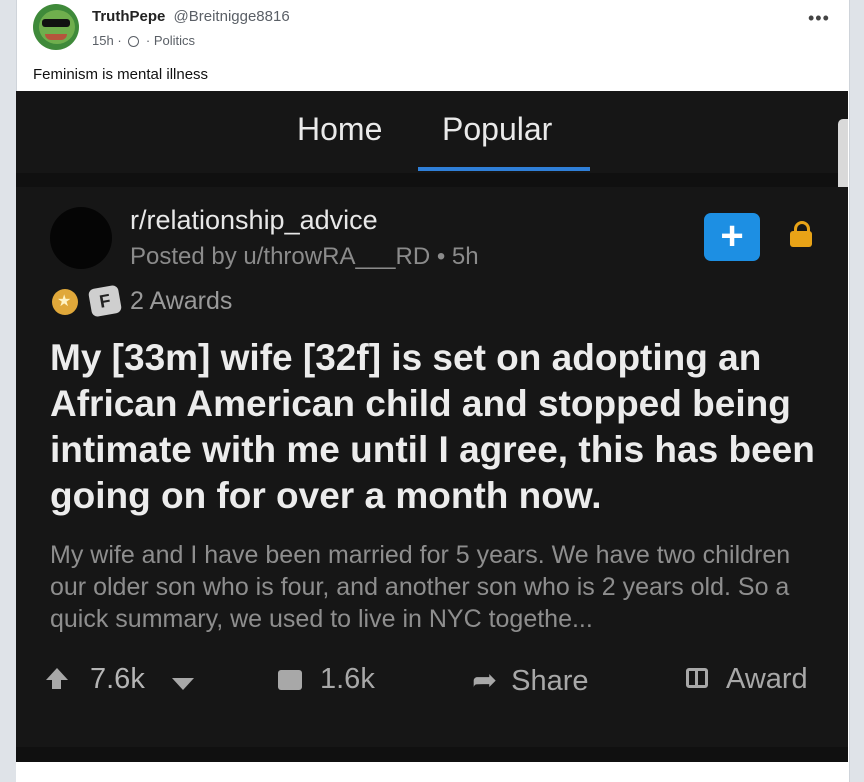 The height and width of the screenshot is (782, 864). Describe the element at coordinates (183, 679) in the screenshot. I see `downvote-icon` at that location.